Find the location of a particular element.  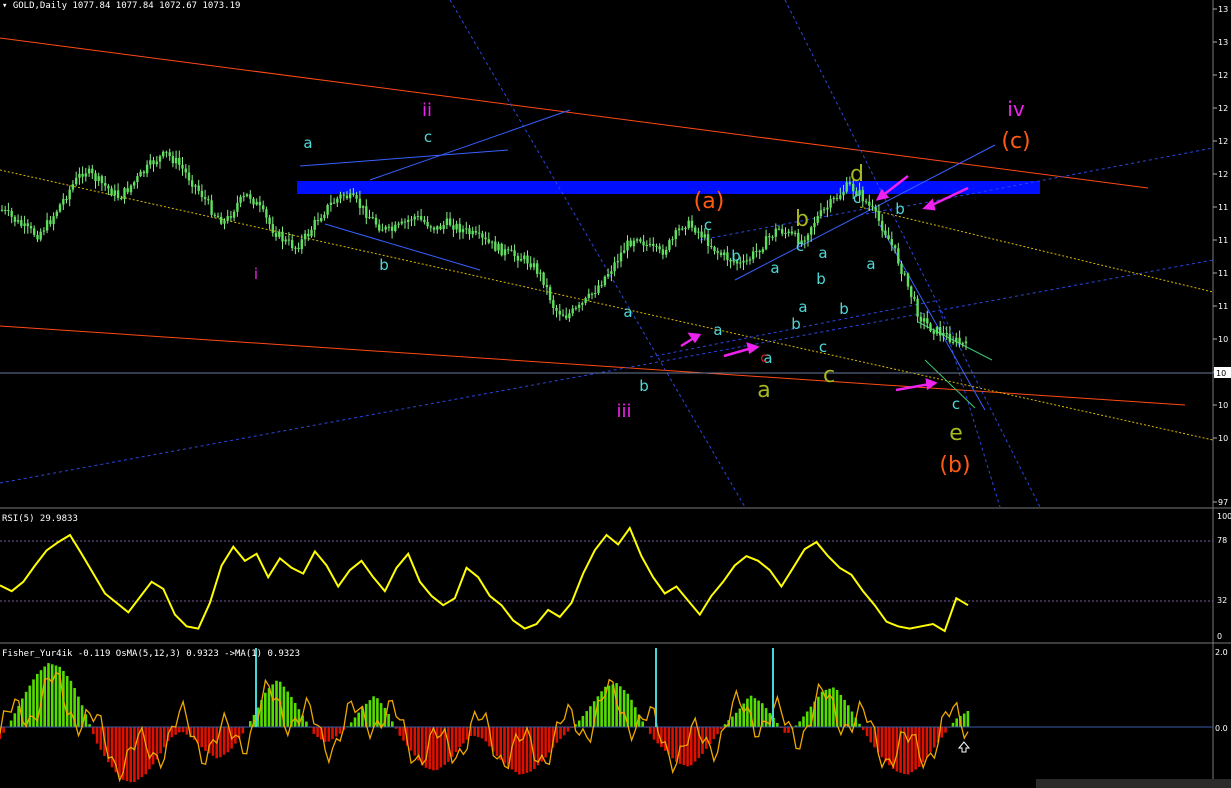

lower-channel-line is located at coordinates (593, 365).